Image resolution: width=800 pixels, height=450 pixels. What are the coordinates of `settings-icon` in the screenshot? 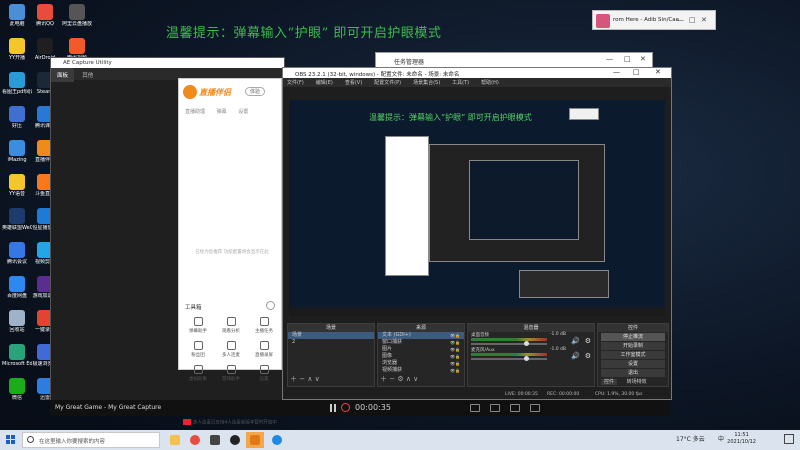 It's located at (495, 408).